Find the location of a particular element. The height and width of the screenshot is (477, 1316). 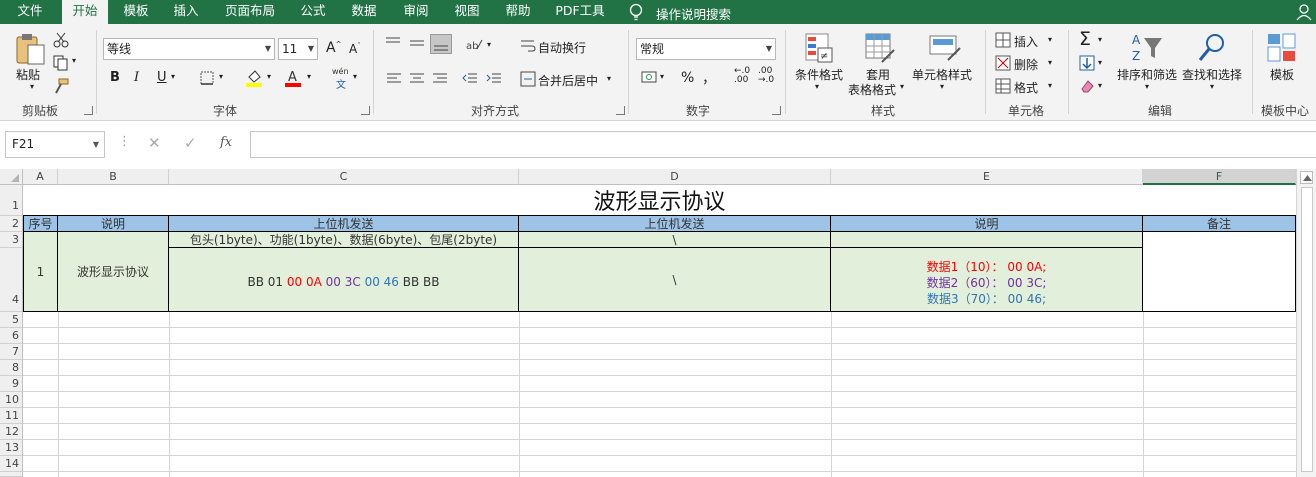

row-header-11: 11 is located at coordinates (11, 416).